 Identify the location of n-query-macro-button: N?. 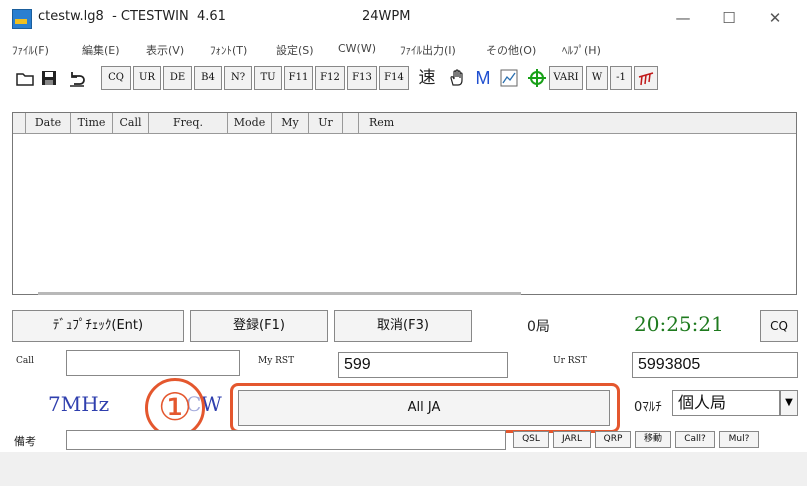
(238, 78).